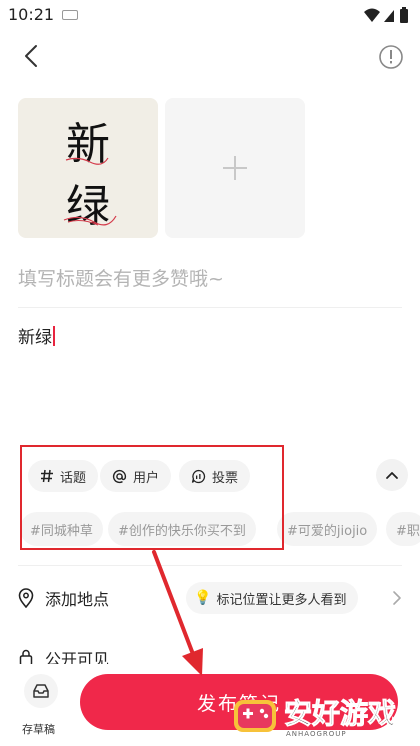  I want to click on location-label: 添加地点, so click(77, 599).